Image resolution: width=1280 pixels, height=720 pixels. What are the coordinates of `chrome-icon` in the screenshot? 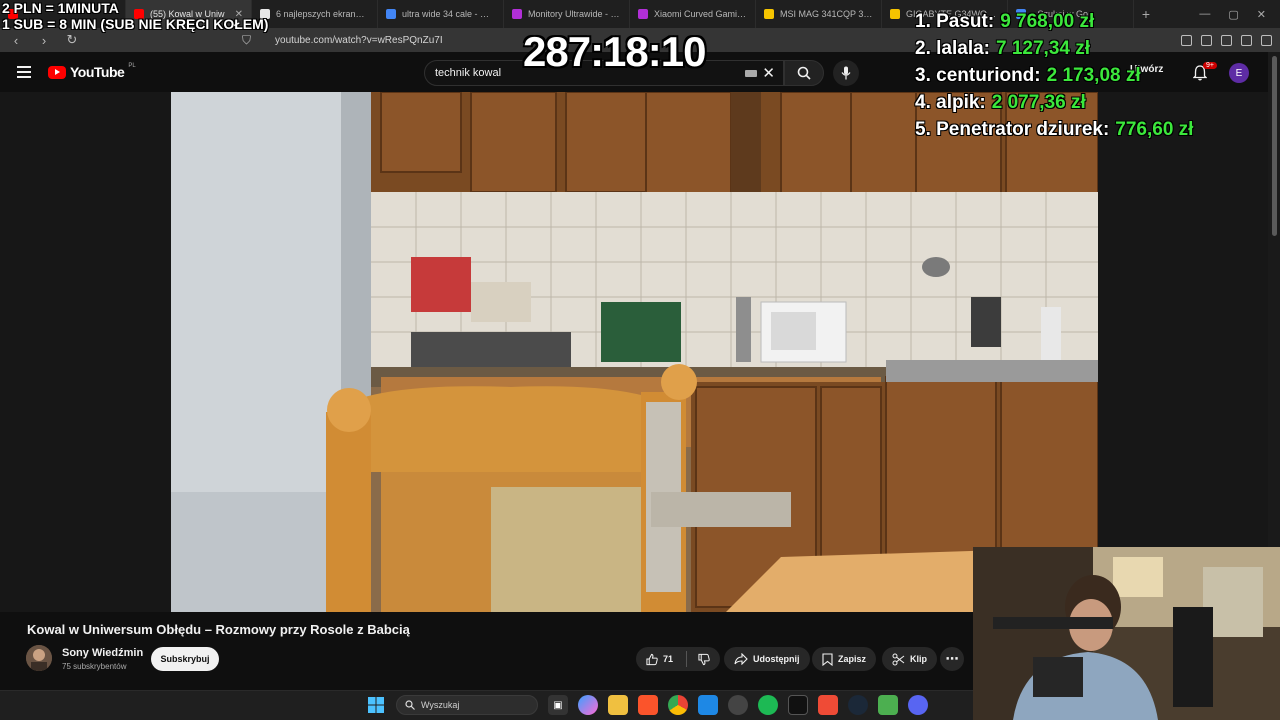 It's located at (678, 705).